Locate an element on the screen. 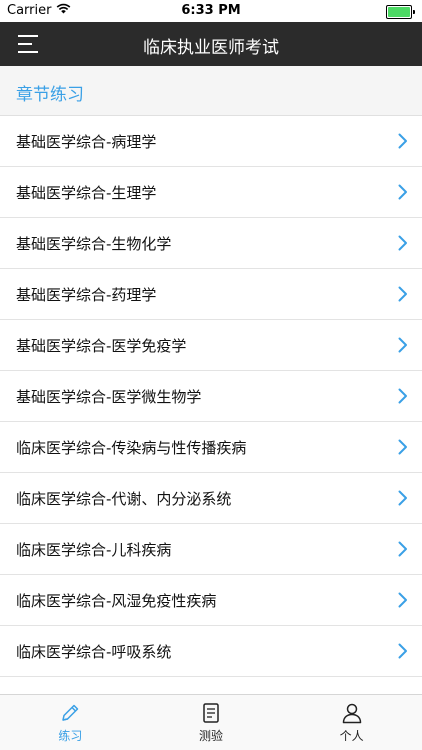 The image size is (422, 750). chapter-label: 基础医学综合-医学微生物学 is located at coordinates (109, 397).